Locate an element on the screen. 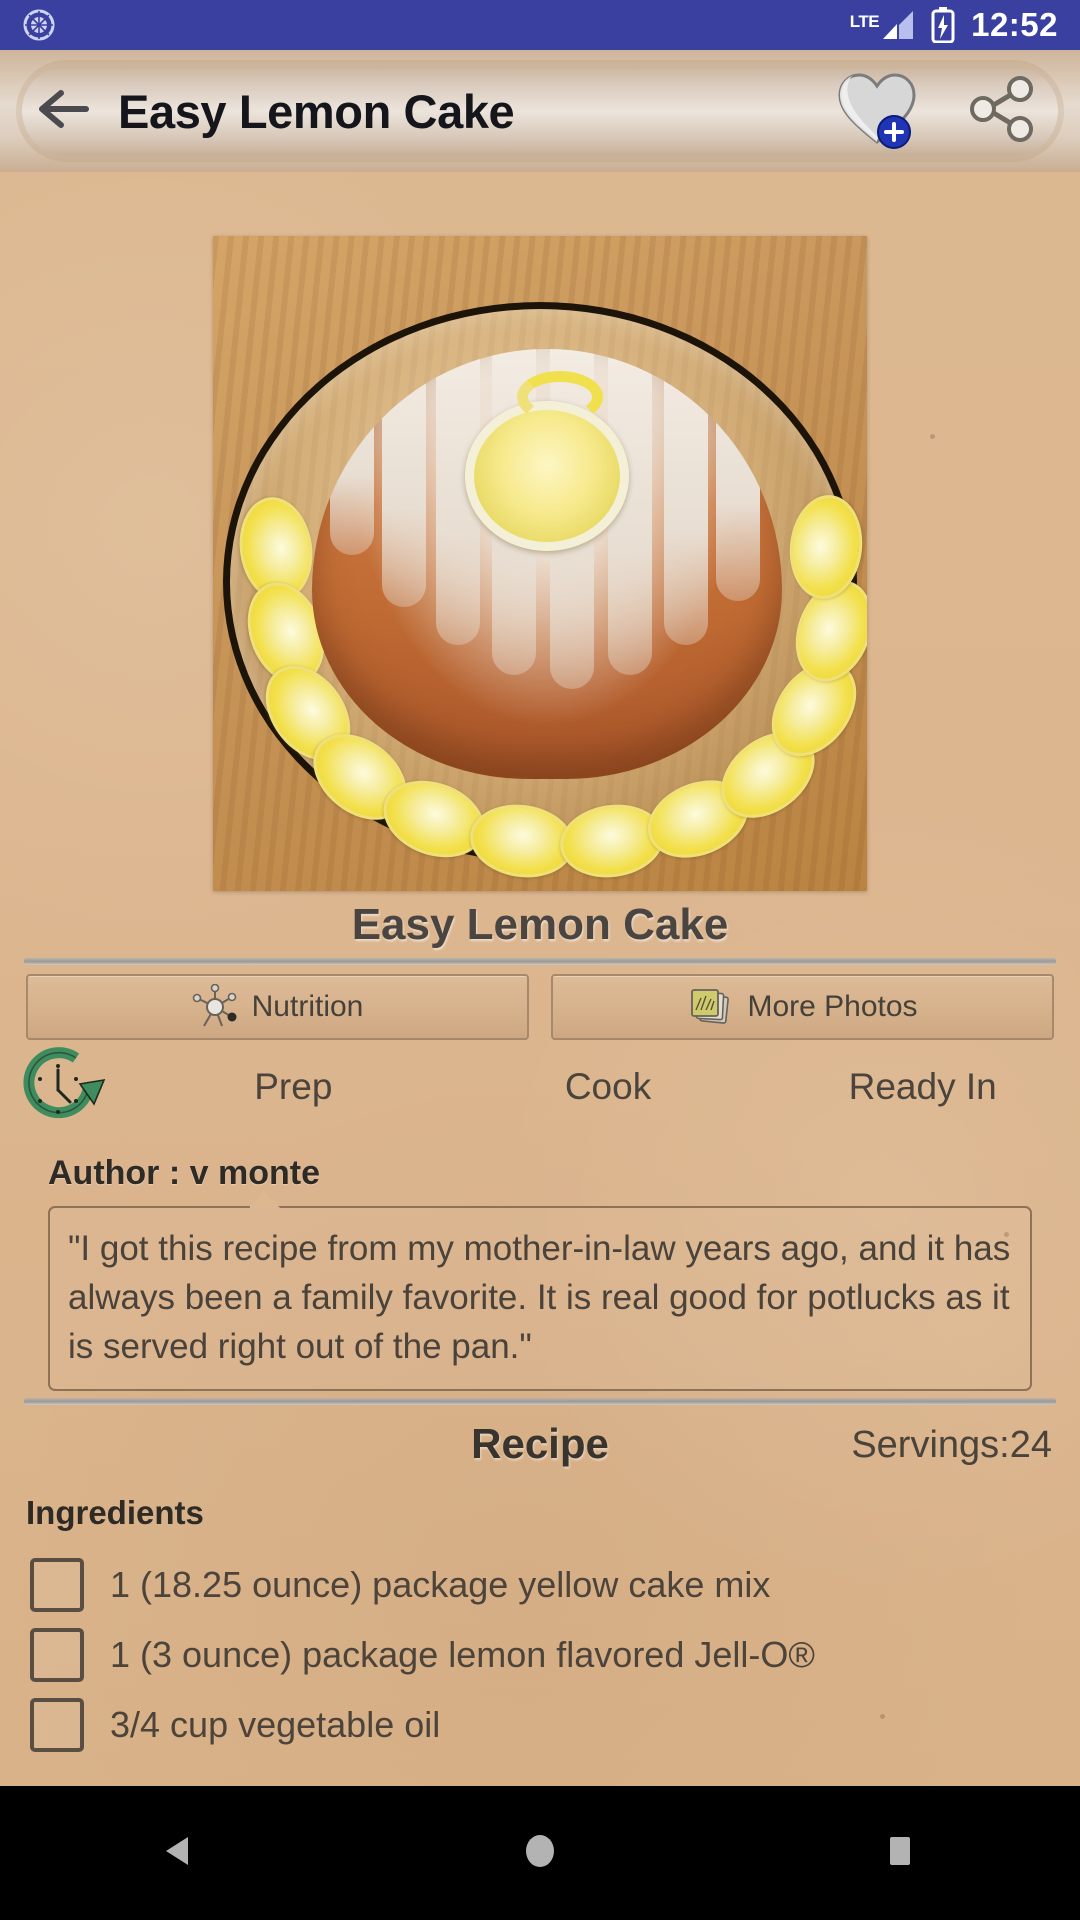 This screenshot has width=1080, height=1920. status-bar-right: LTE 12:52 is located at coordinates (954, 25).